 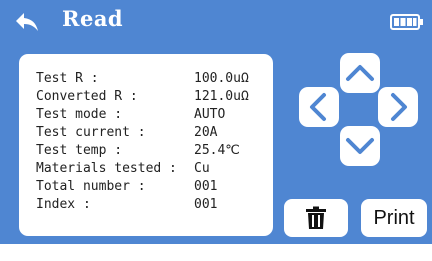 I want to click on reading-label: Test mode :, so click(x=79, y=114).